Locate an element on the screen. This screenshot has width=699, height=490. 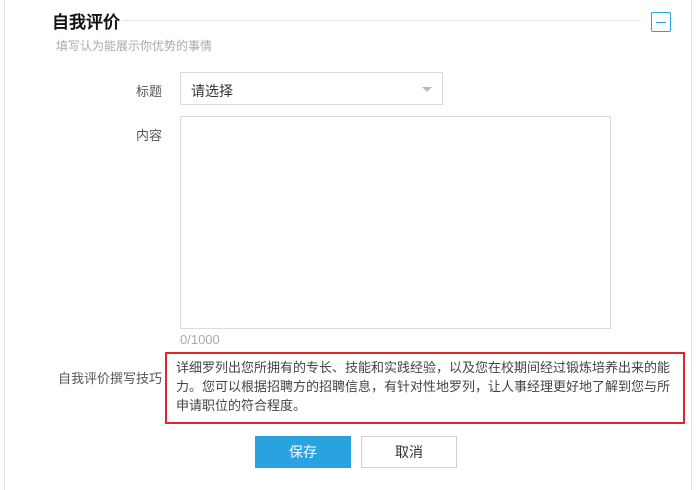
title-select: 请选择 is located at coordinates (311, 88).